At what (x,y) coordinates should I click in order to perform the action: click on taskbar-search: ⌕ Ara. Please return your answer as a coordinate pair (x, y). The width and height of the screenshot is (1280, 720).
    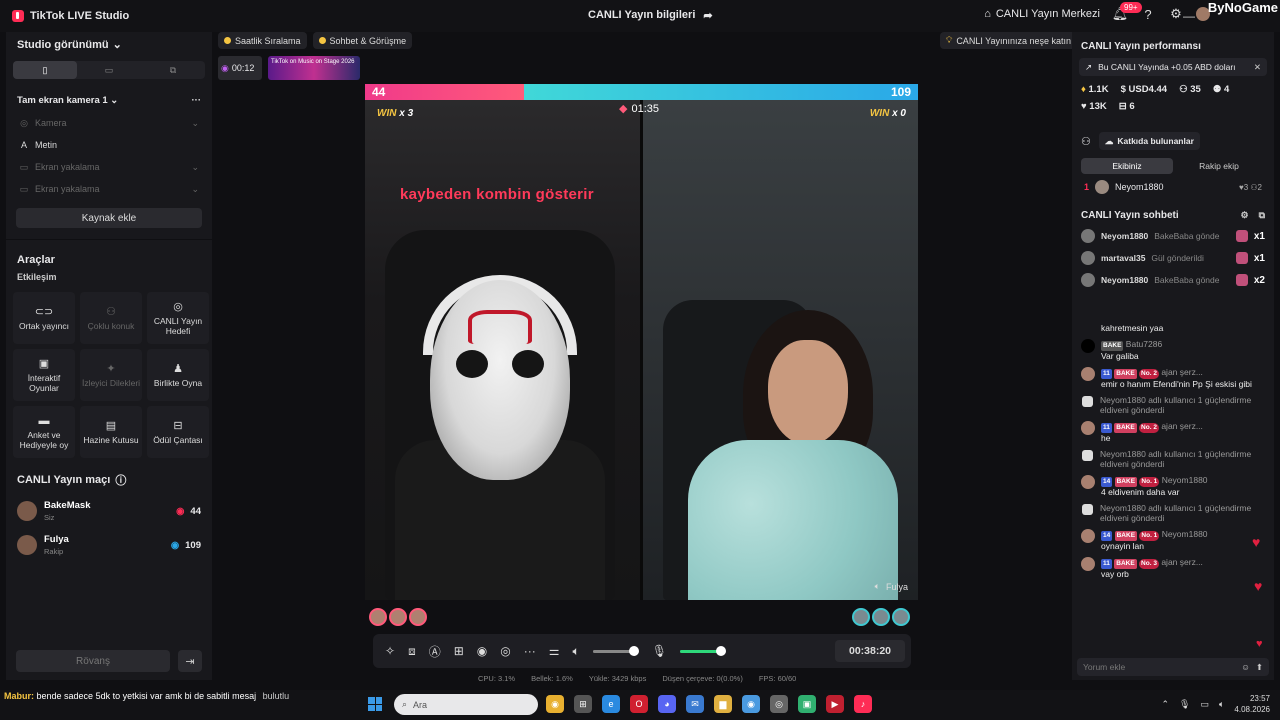
    Looking at the image, I should click on (466, 704).